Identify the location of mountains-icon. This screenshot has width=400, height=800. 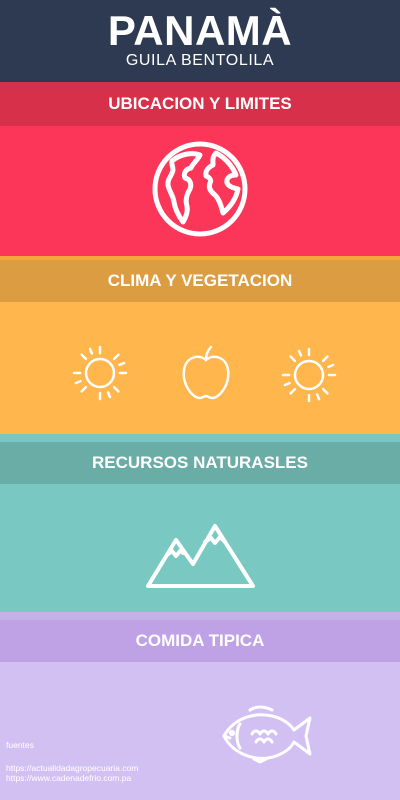
(200, 556).